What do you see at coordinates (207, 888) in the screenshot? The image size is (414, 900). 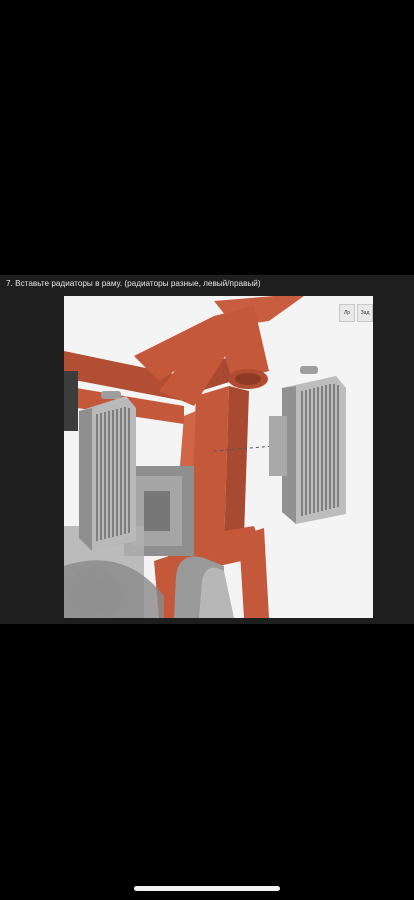 I see `home-indicator` at bounding box center [207, 888].